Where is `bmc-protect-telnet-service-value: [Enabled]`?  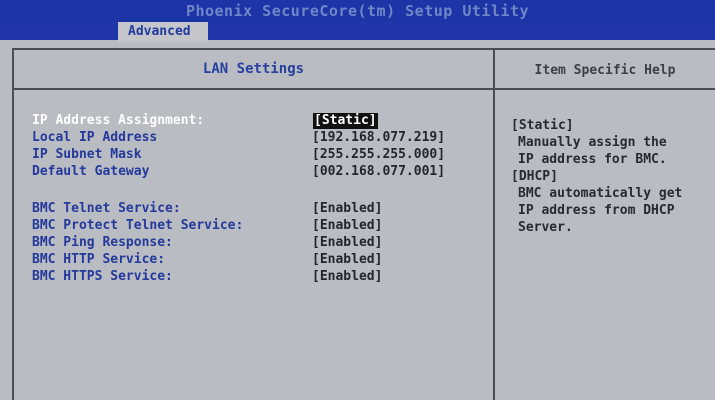
bmc-protect-telnet-service-value: [Enabled] is located at coordinates (347, 226).